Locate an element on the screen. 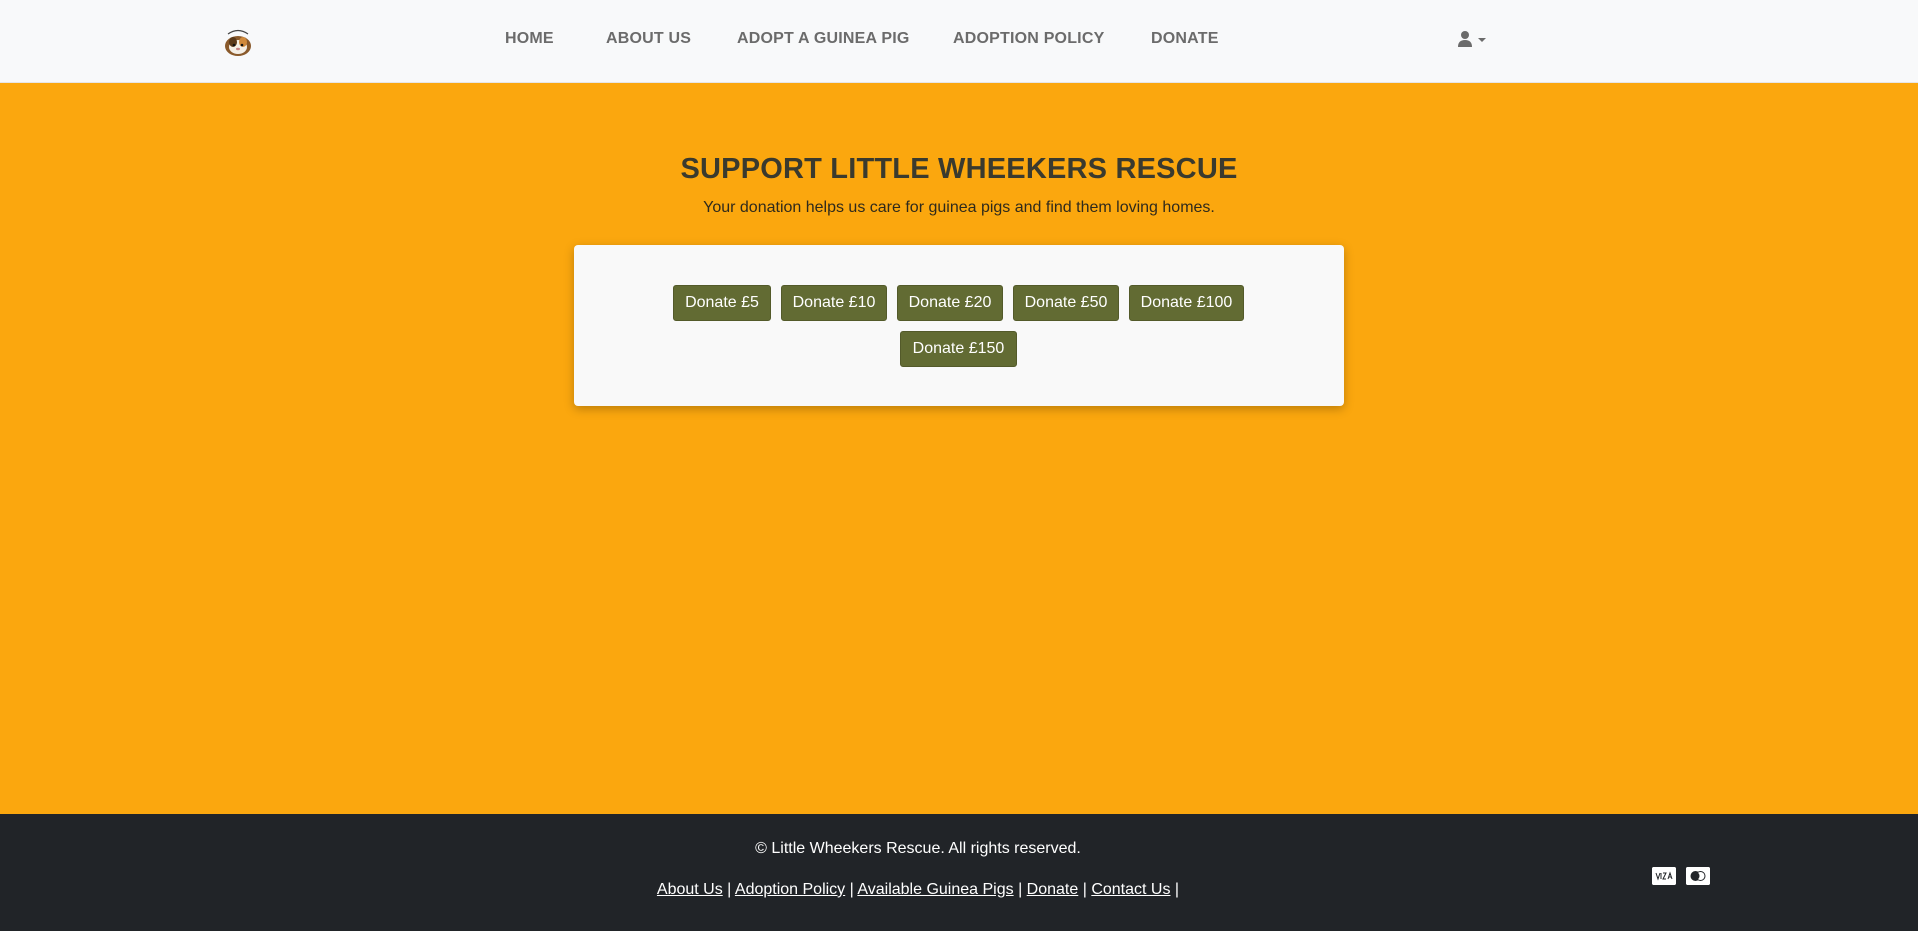 The height and width of the screenshot is (931, 1918). footer-link-donate: Donate is located at coordinates (1053, 889).